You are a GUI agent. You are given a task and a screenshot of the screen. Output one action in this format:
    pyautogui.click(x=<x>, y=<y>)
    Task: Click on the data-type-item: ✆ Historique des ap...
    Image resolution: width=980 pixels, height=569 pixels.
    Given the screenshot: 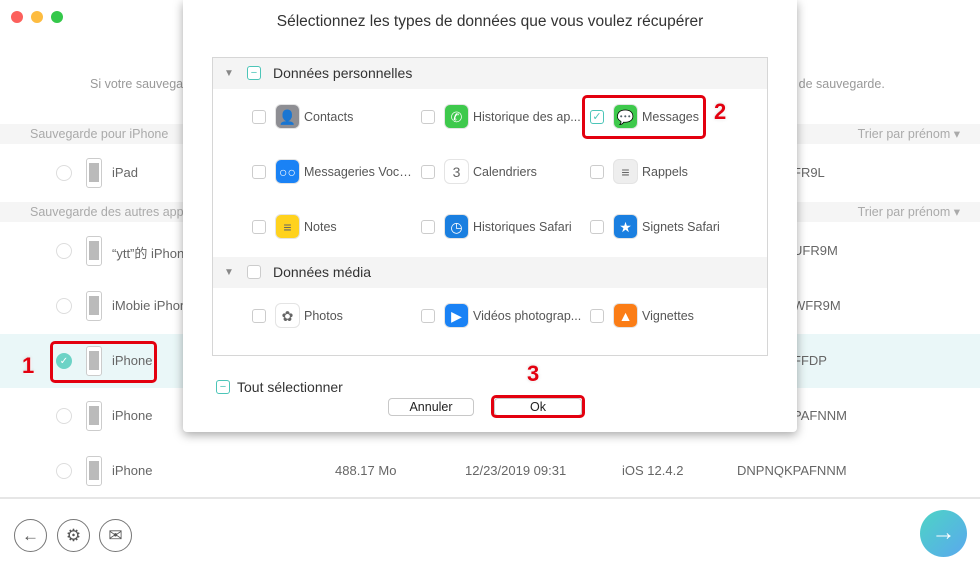 What is the action you would take?
    pyautogui.click(x=503, y=117)
    